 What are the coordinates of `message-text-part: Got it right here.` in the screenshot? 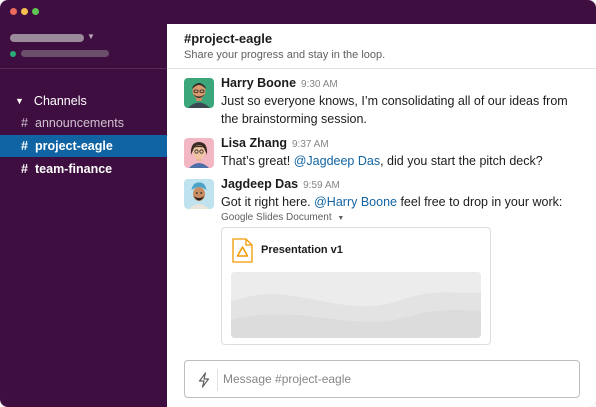 It's located at (268, 202).